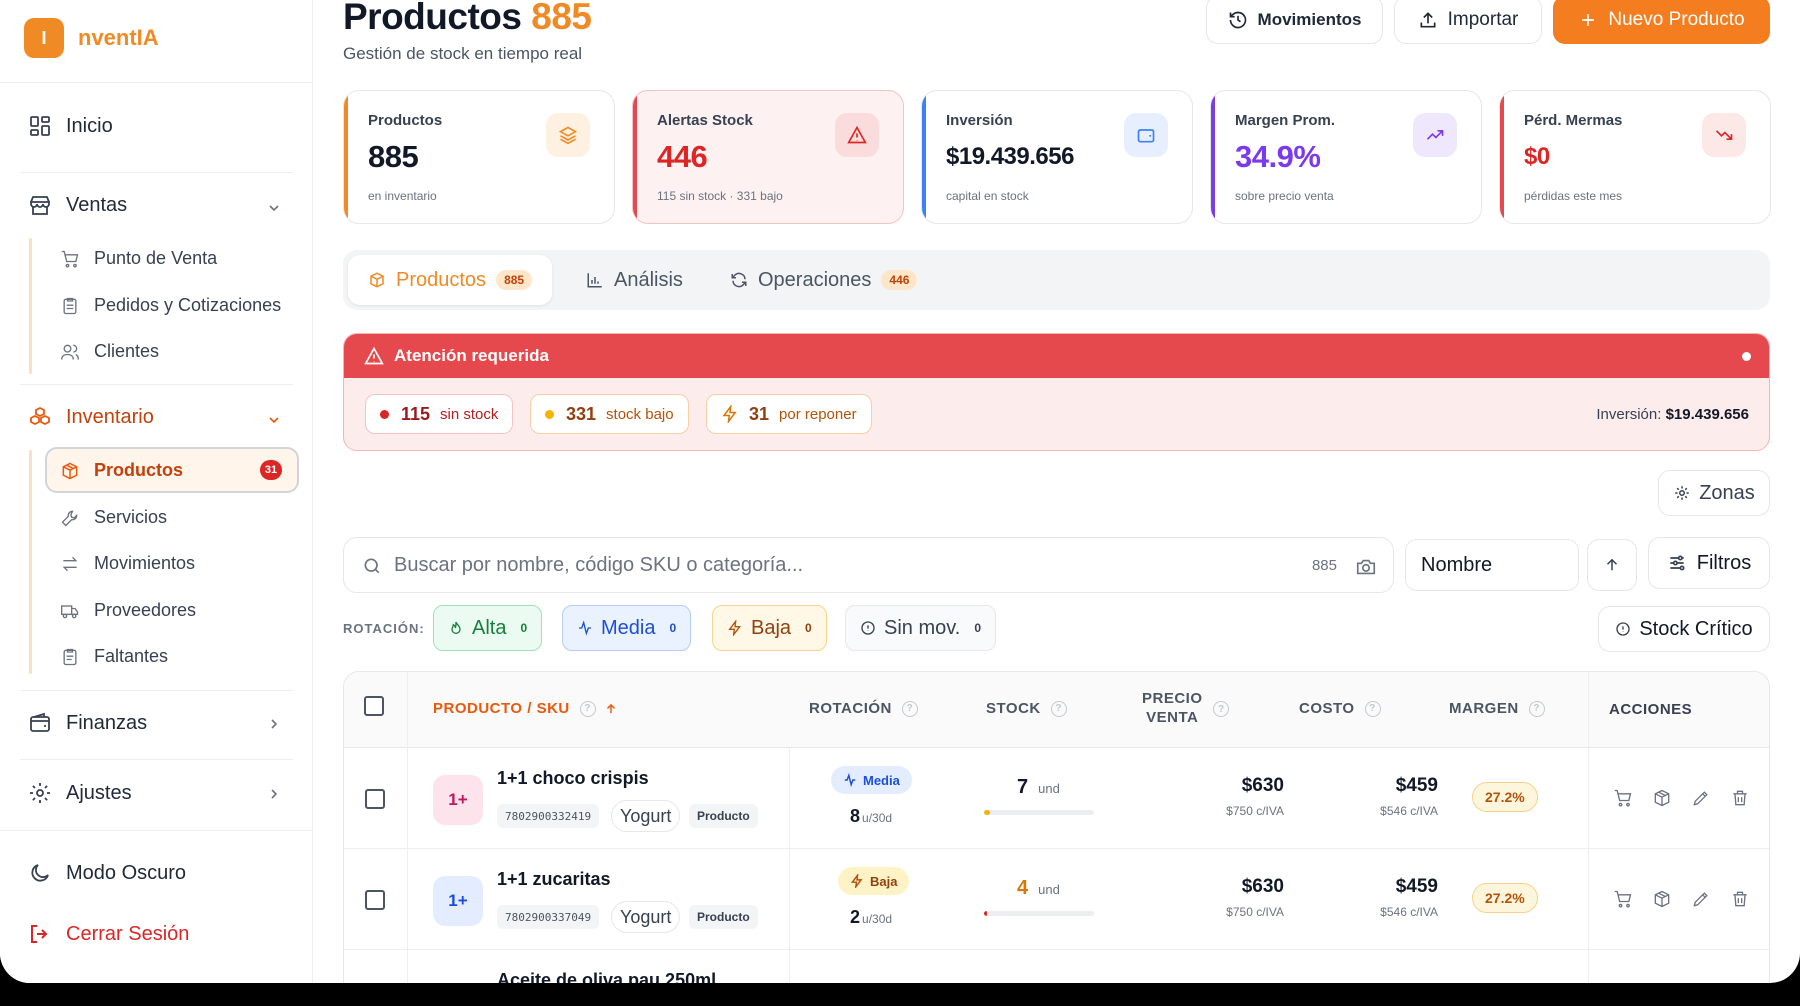 This screenshot has width=1800, height=1006. What do you see at coordinates (1366, 567) in the screenshot?
I see `camera-icon` at bounding box center [1366, 567].